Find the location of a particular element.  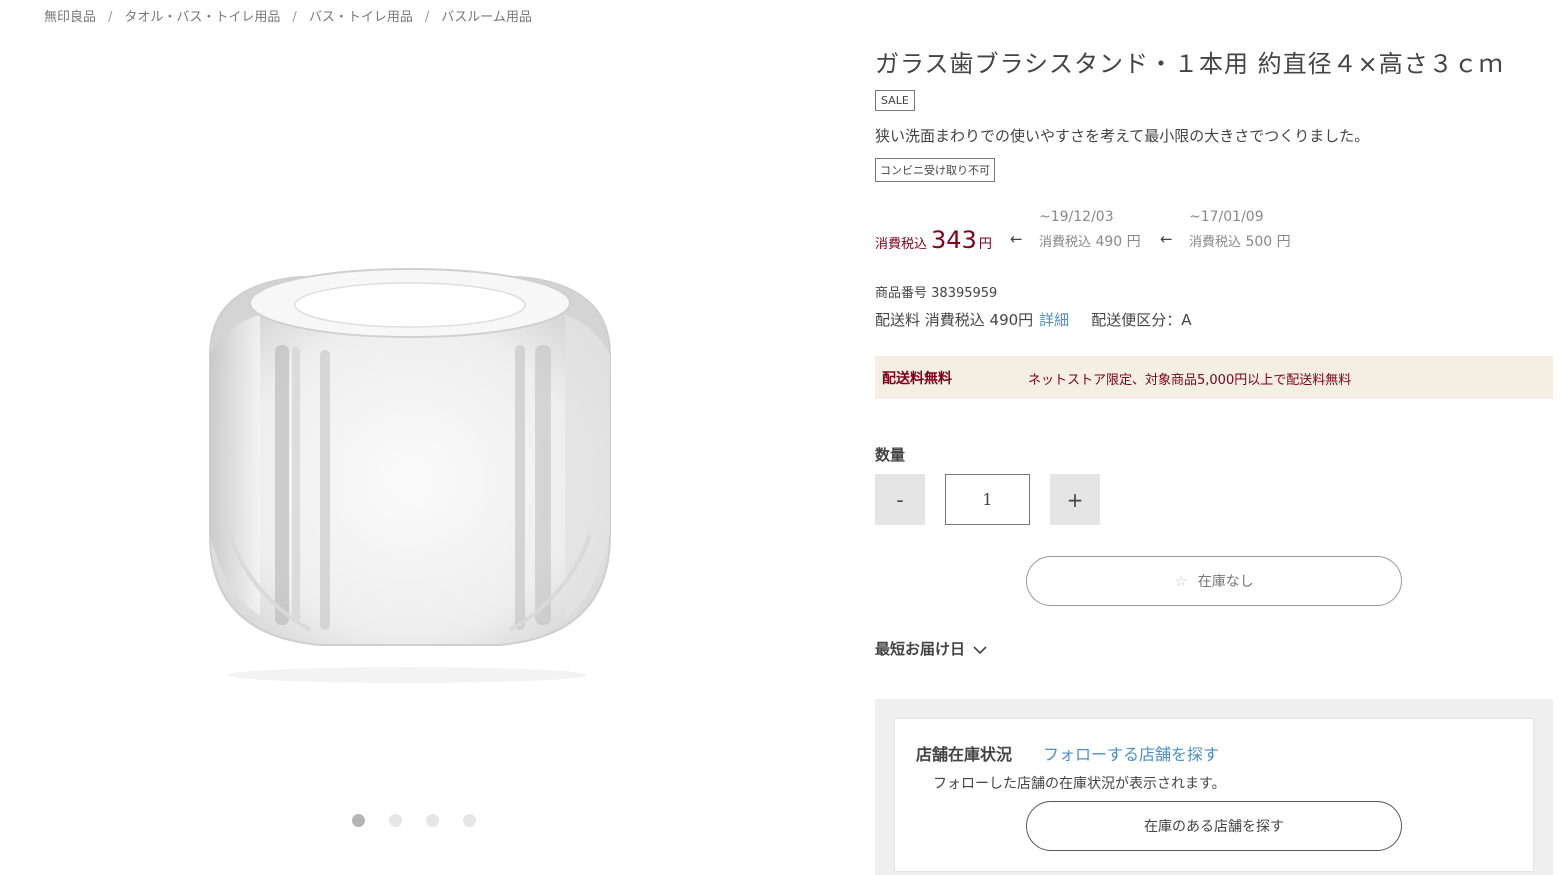

breadcrumb-item-bathroom: バスルーム用品 is located at coordinates (486, 17).